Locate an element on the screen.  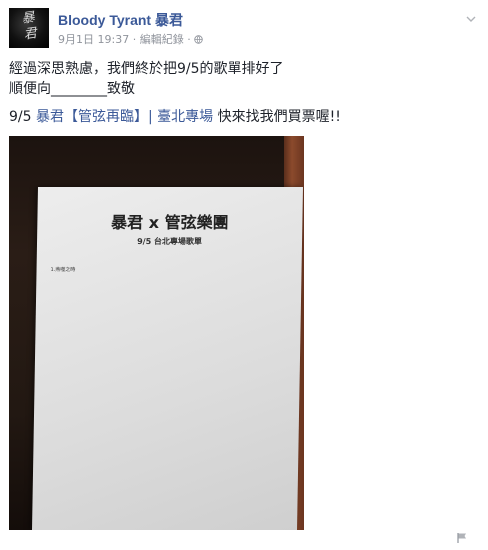
post-text-line-2: 順便向________致敬 is located at coordinates (72, 89).